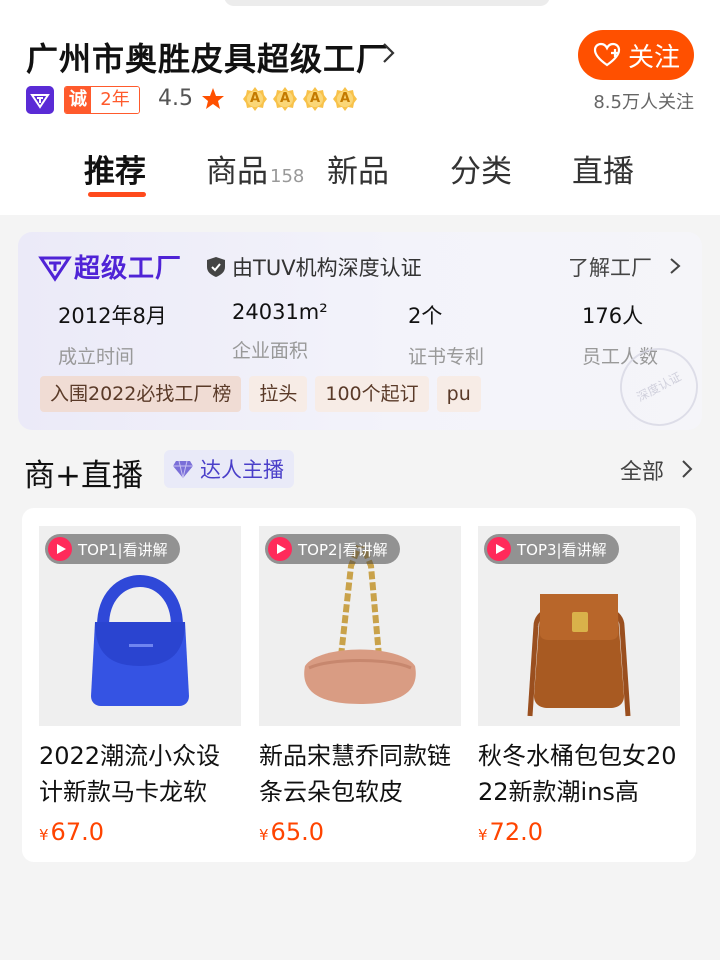 Image resolution: width=720 pixels, height=960 pixels. What do you see at coordinates (610, 267) in the screenshot?
I see `learn-factory-link: 了解工厂` at bounding box center [610, 267].